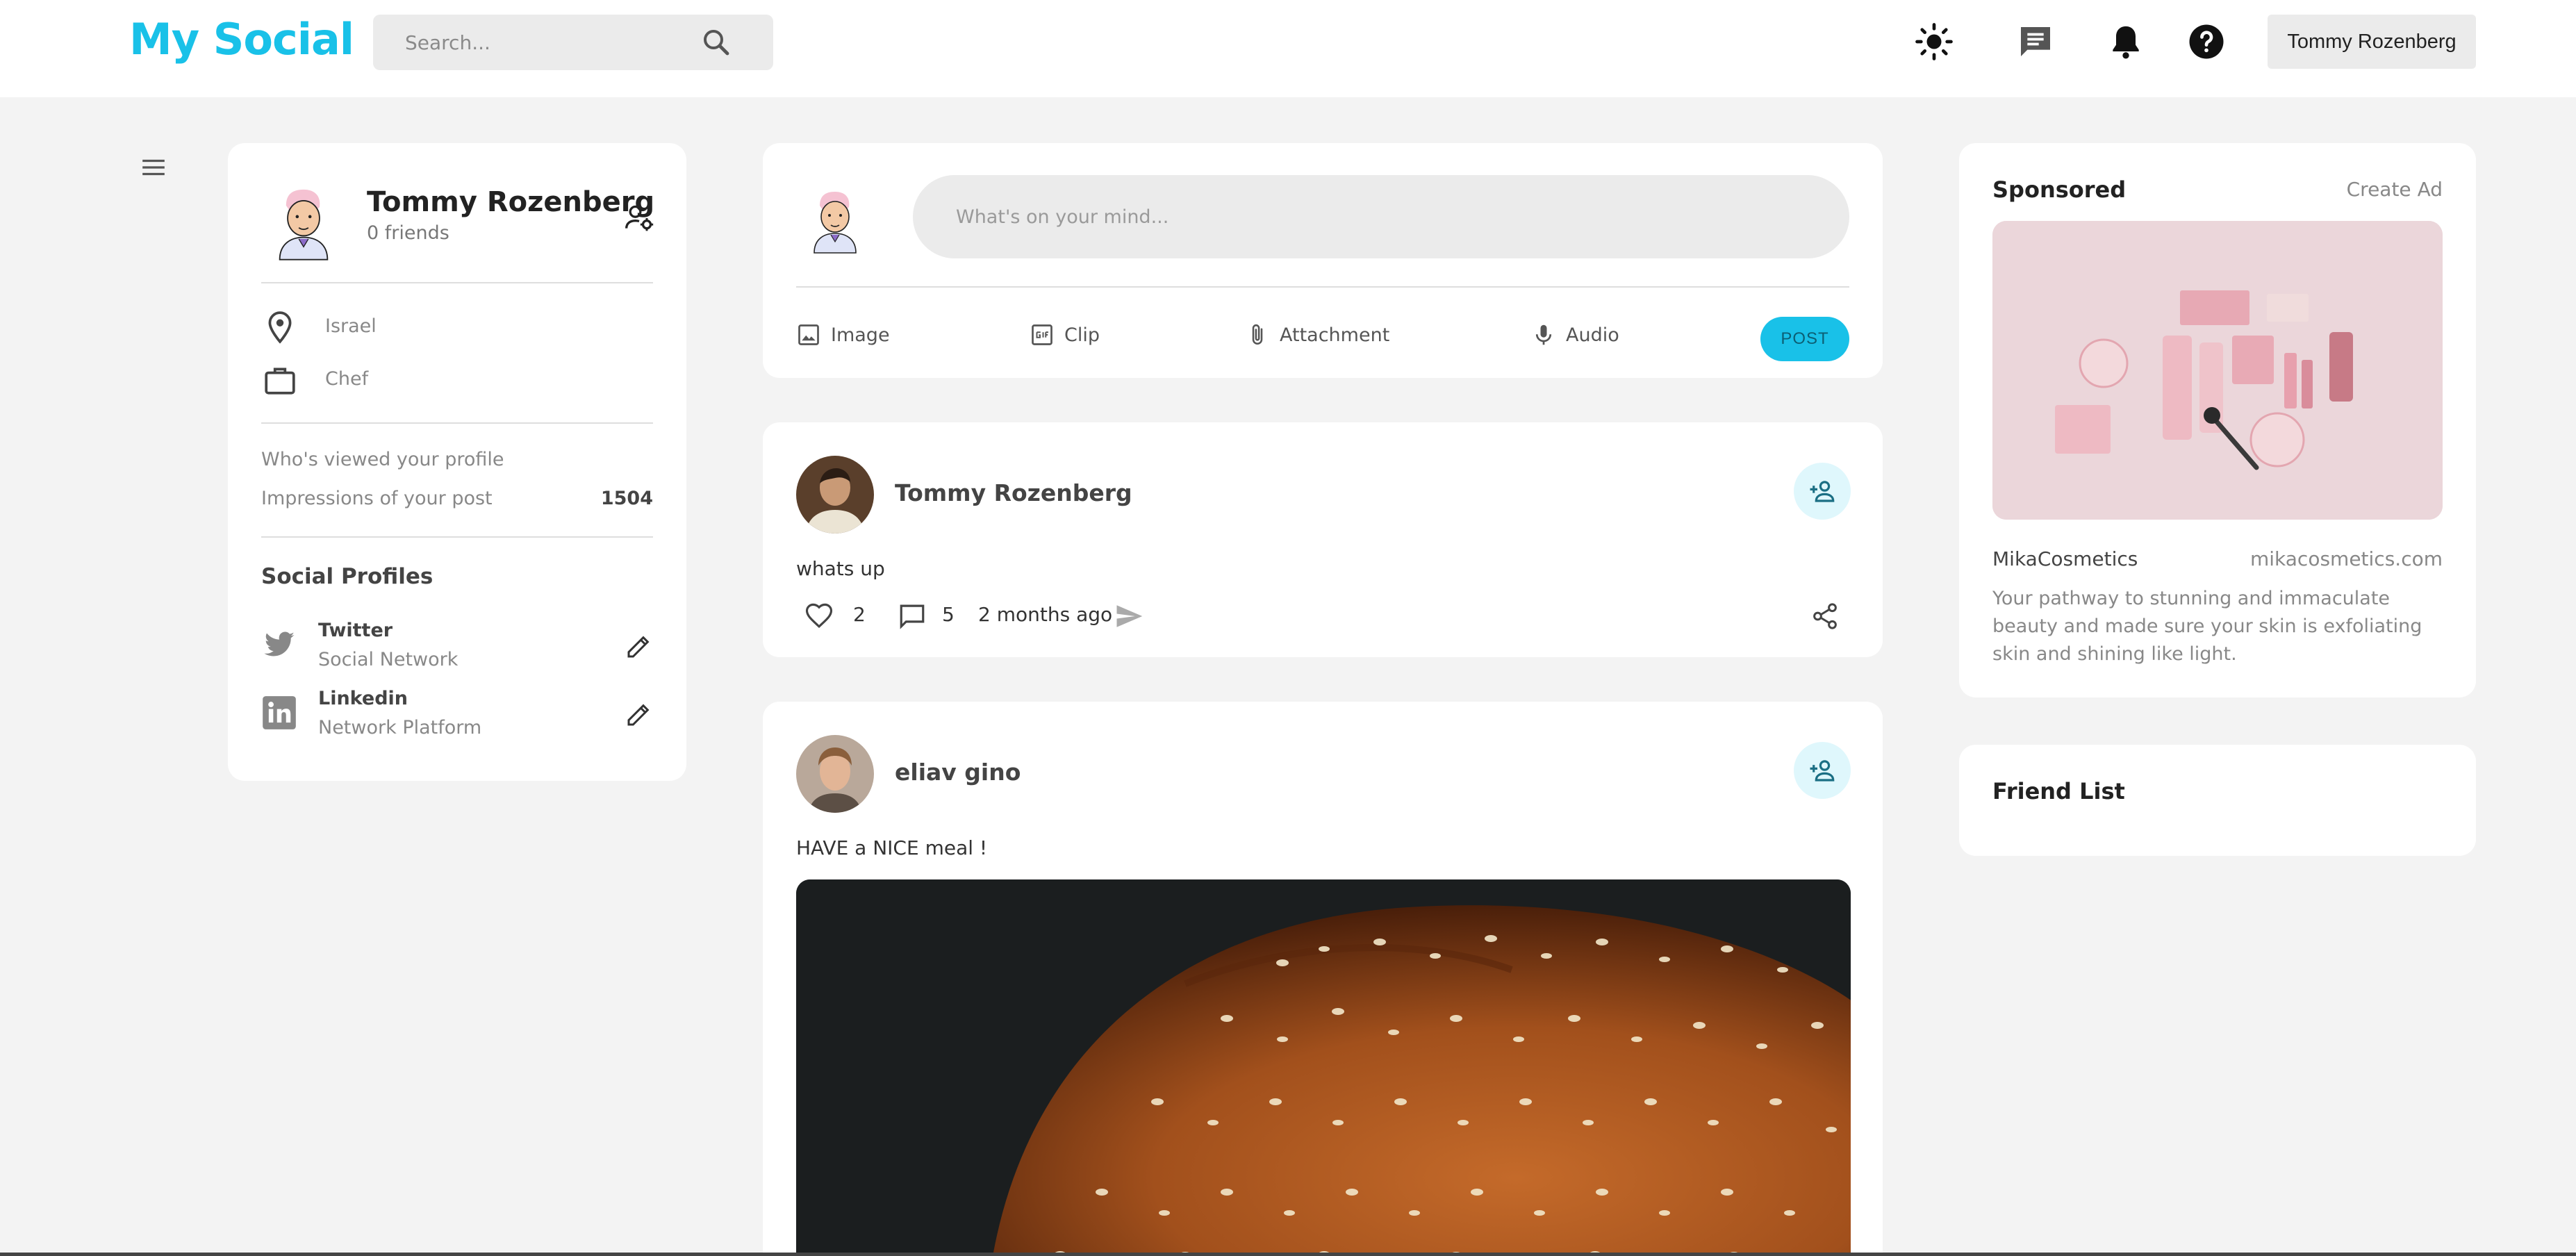 The image size is (2576, 1256). What do you see at coordinates (279, 712) in the screenshot?
I see `linkedin-icon` at bounding box center [279, 712].